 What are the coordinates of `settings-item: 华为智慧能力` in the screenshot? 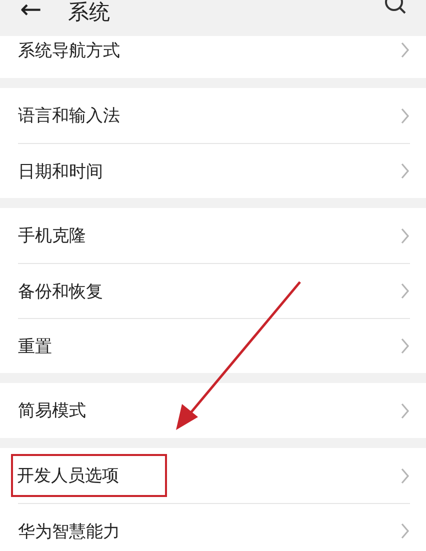 It's located at (69, 531).